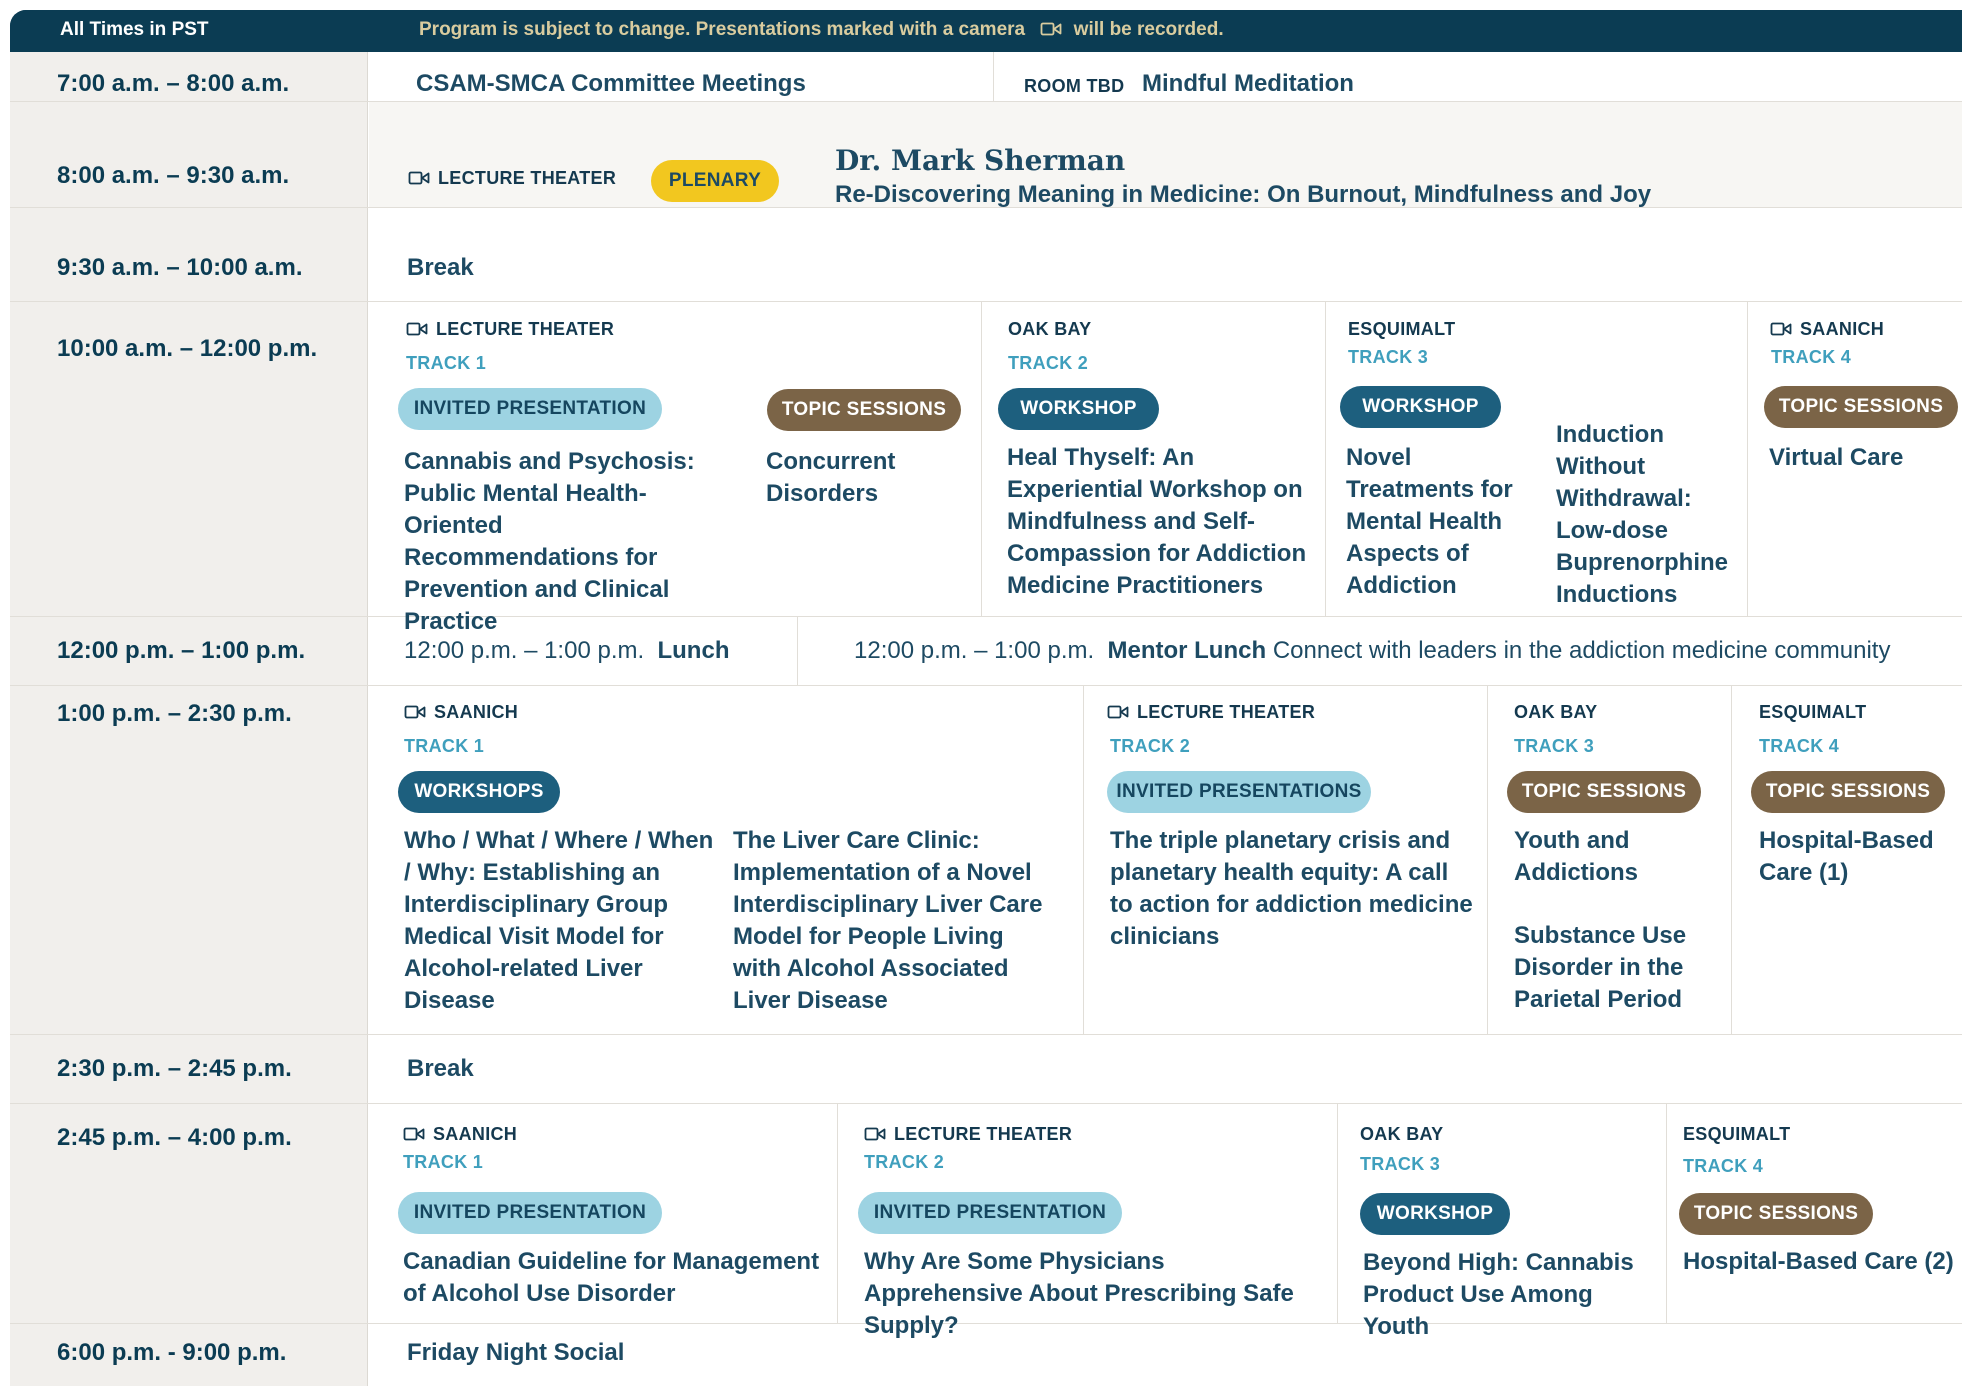 Image resolution: width=1962 pixels, height=1386 pixels. What do you see at coordinates (1836, 457) in the screenshot?
I see `session-title: Virtual Care` at bounding box center [1836, 457].